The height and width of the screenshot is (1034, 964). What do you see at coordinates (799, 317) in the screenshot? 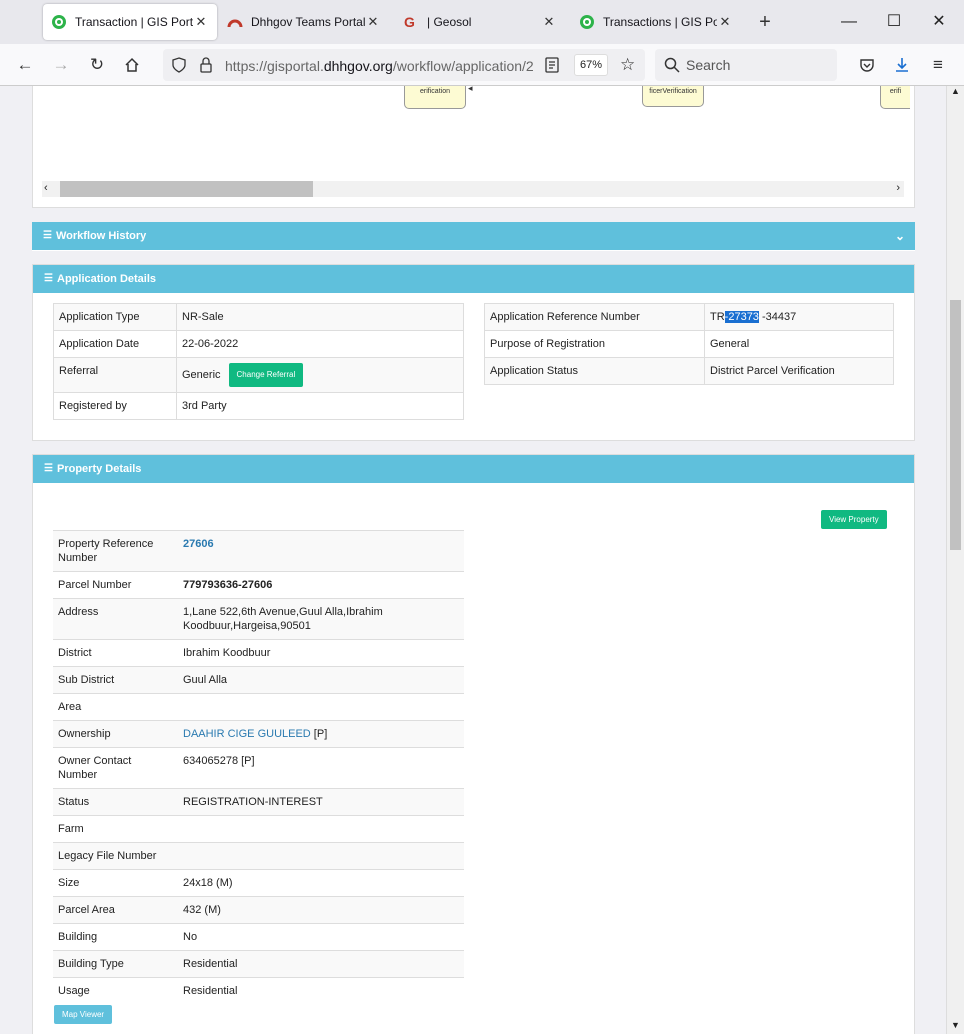
I see `application-reference-value: TR-27373 -34437` at bounding box center [799, 317].